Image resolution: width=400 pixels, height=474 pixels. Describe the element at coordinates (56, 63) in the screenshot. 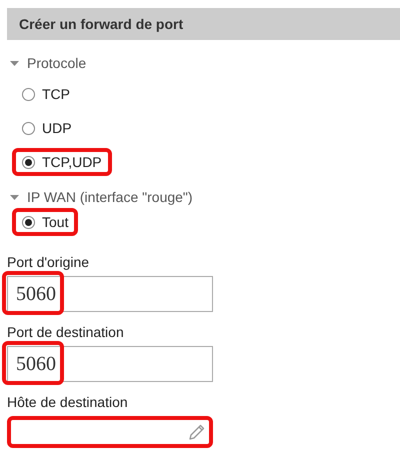

I see `section-label: Protocole` at that location.